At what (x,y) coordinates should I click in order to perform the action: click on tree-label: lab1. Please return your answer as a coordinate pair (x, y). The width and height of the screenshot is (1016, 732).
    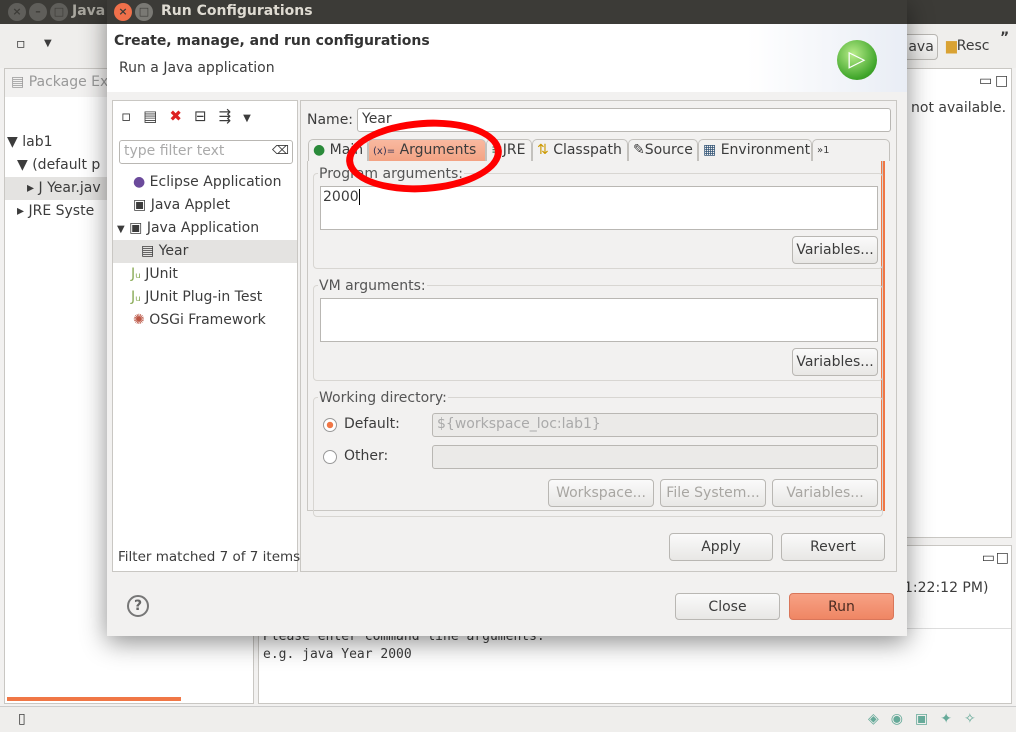
    Looking at the image, I should click on (37, 142).